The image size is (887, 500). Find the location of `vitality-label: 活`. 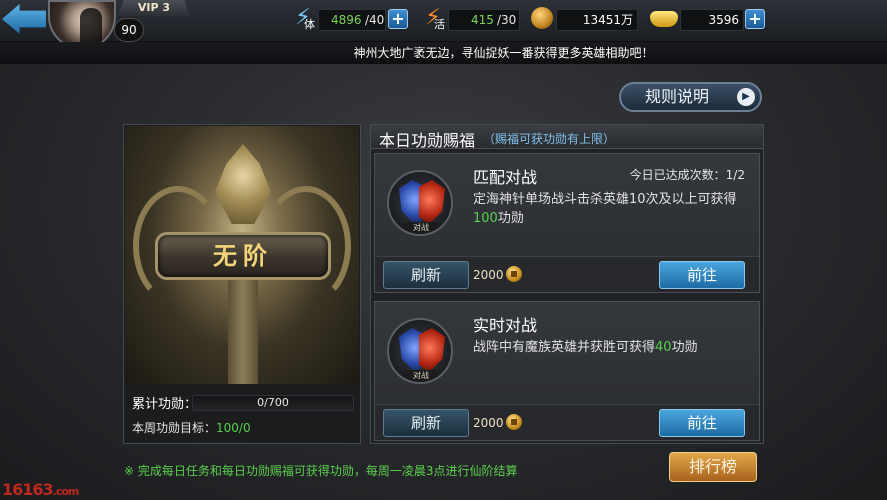

vitality-label: 活 is located at coordinates (439, 24).